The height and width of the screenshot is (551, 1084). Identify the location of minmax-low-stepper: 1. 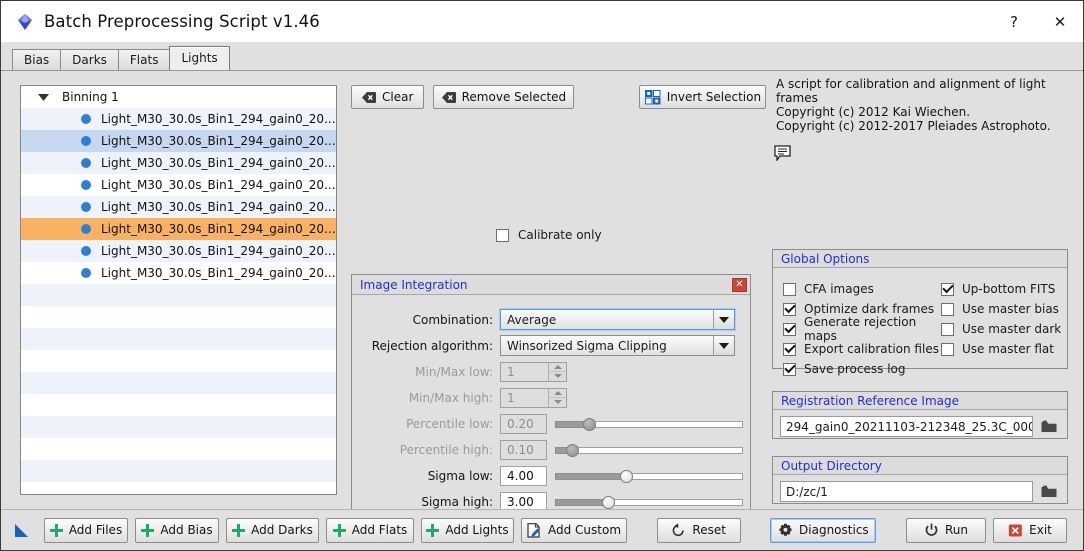
(533, 371).